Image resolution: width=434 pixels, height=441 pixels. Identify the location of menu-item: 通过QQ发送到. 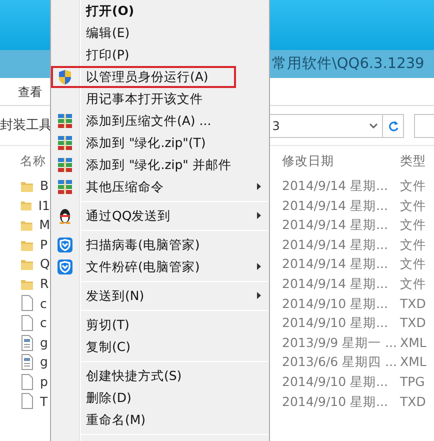
(160, 216).